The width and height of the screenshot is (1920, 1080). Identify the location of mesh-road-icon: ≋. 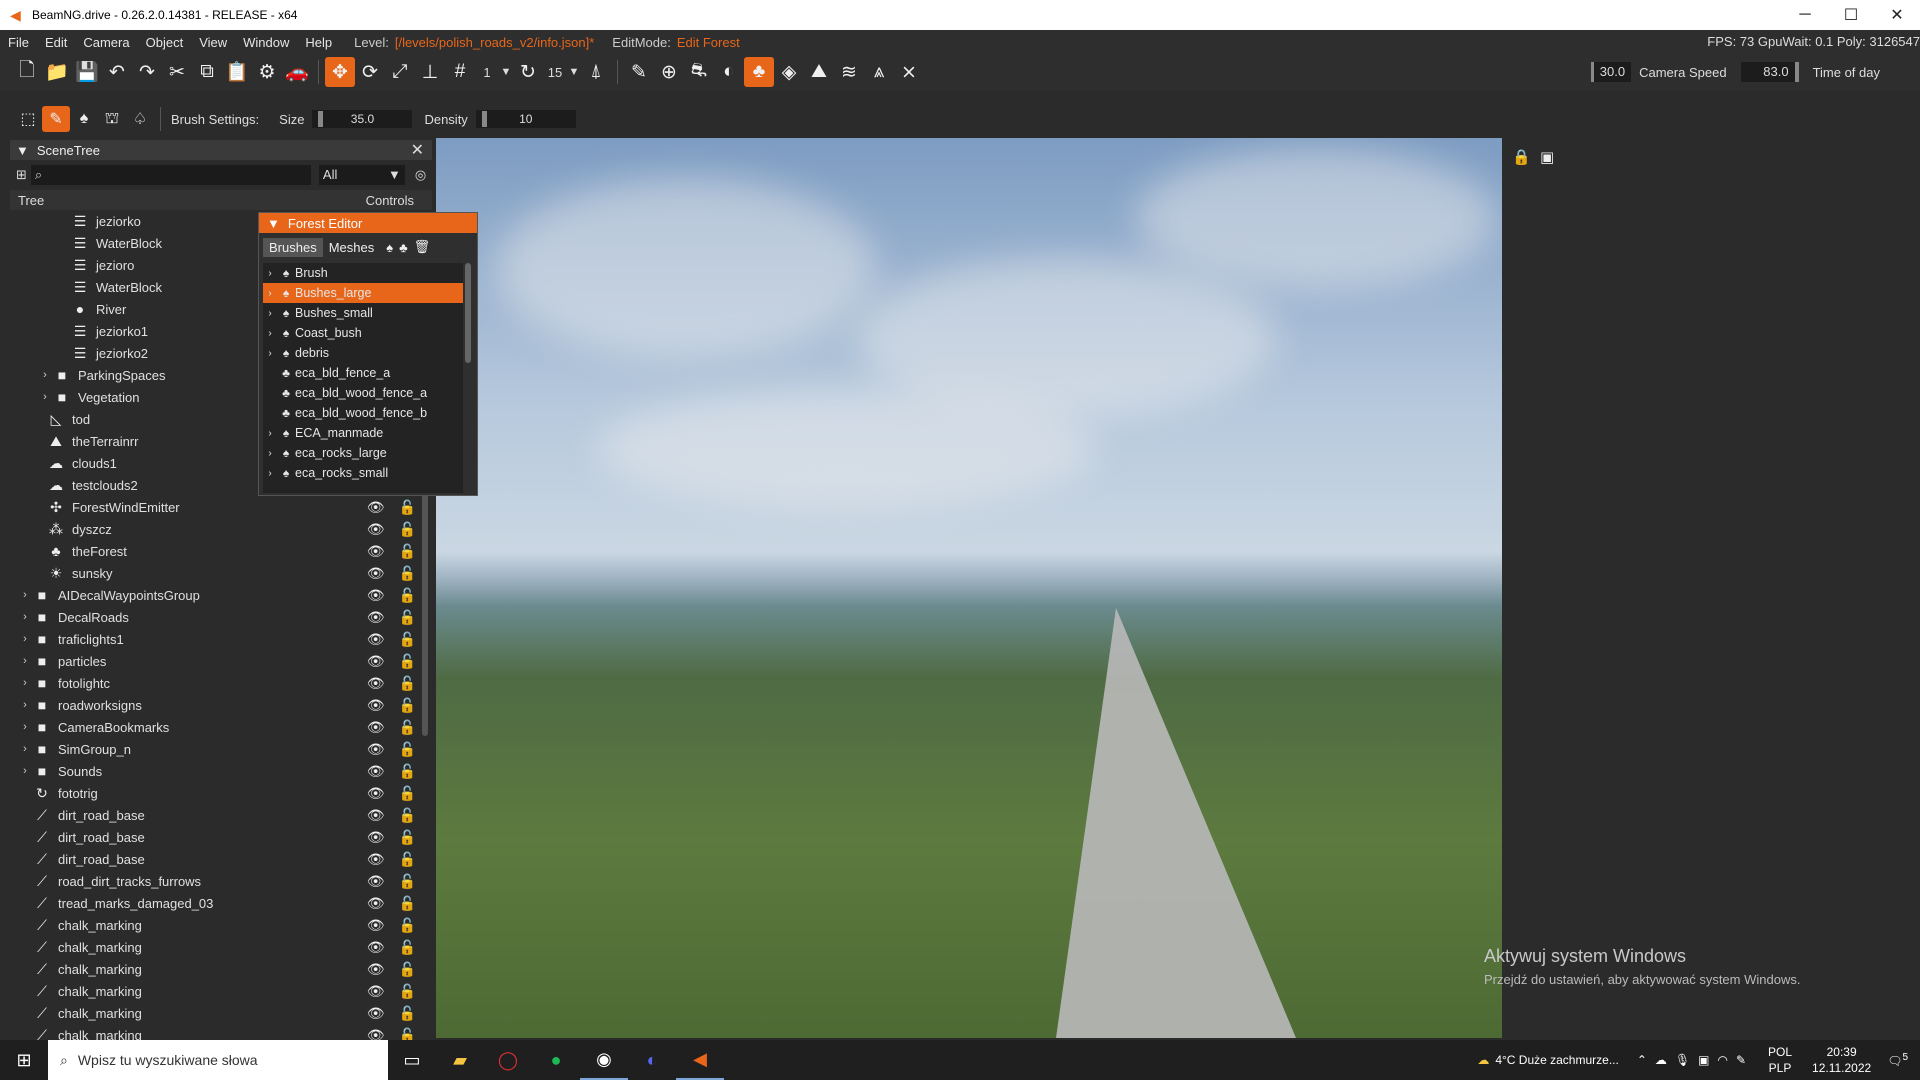
(849, 72).